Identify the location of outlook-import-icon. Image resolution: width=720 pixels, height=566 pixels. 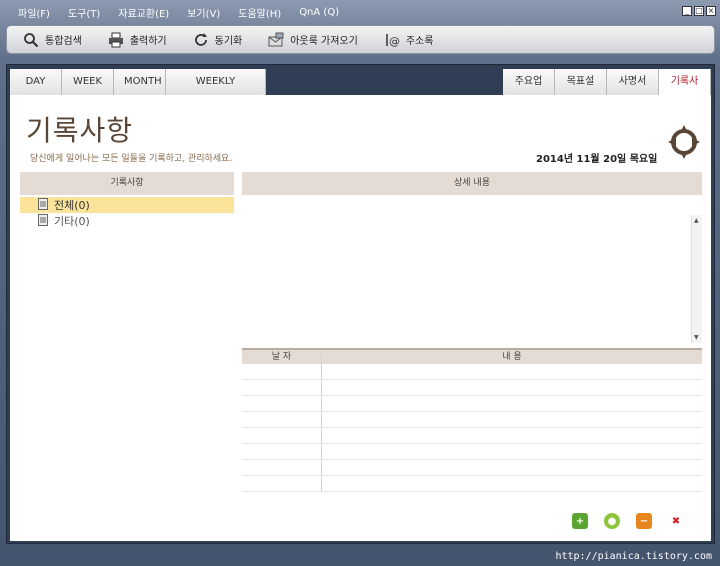
(276, 40).